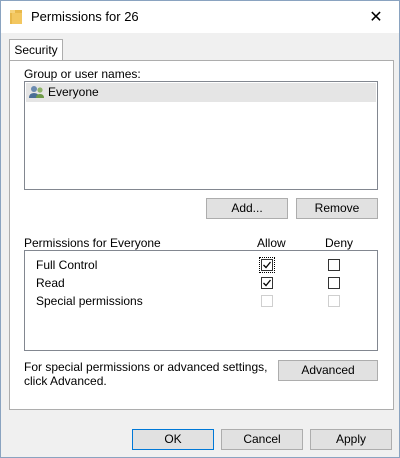 Image resolution: width=400 pixels, height=458 pixels. Describe the element at coordinates (36, 50) in the screenshot. I see `tab-security: Security` at that location.